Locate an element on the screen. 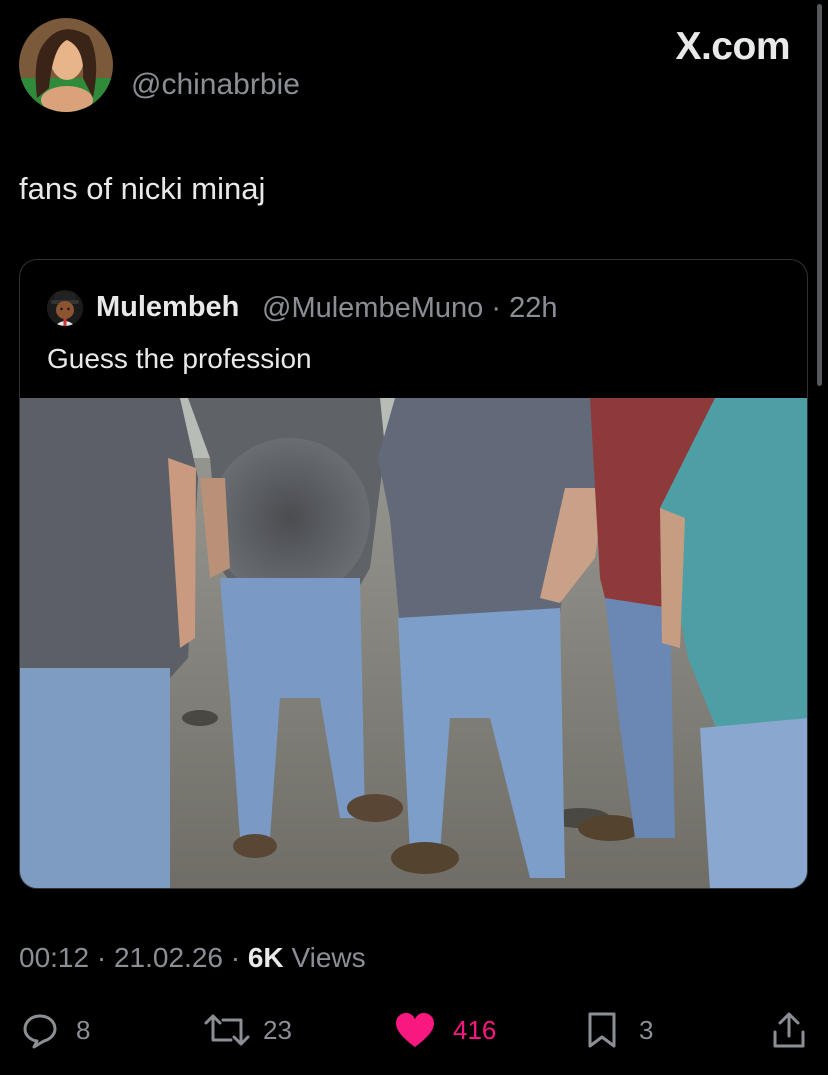 This screenshot has height=1075, width=828. reply-button: 8 is located at coordinates (55, 1030).